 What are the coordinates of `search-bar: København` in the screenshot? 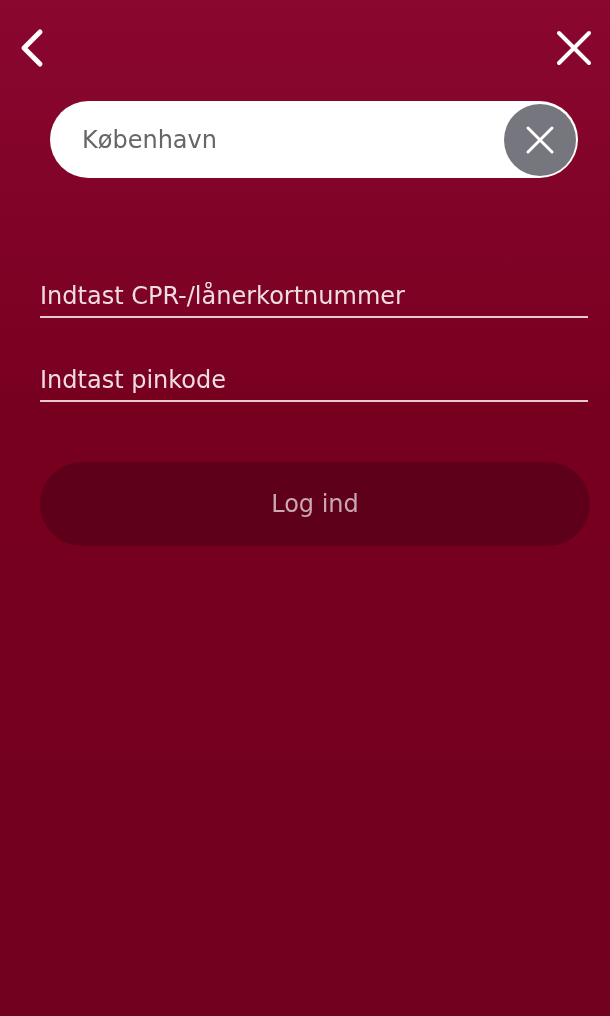 It's located at (314, 139).